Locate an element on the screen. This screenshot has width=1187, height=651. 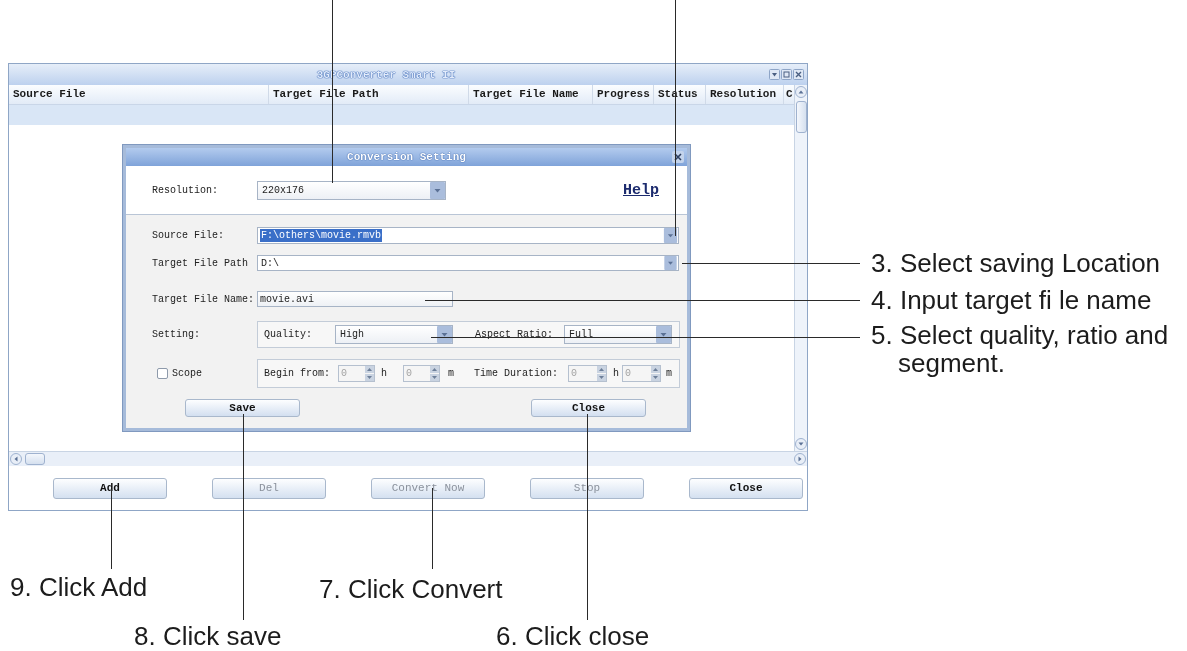
save-button: Save is located at coordinates (242, 408).